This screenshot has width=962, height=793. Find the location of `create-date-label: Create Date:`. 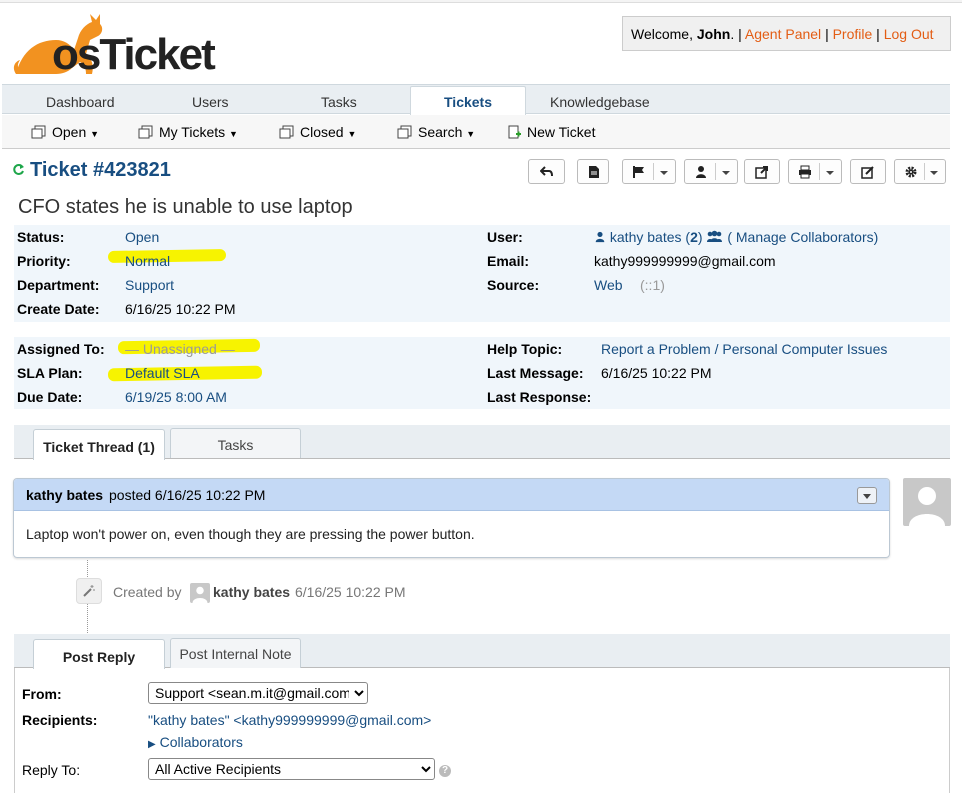

create-date-label: Create Date: is located at coordinates (58, 309).